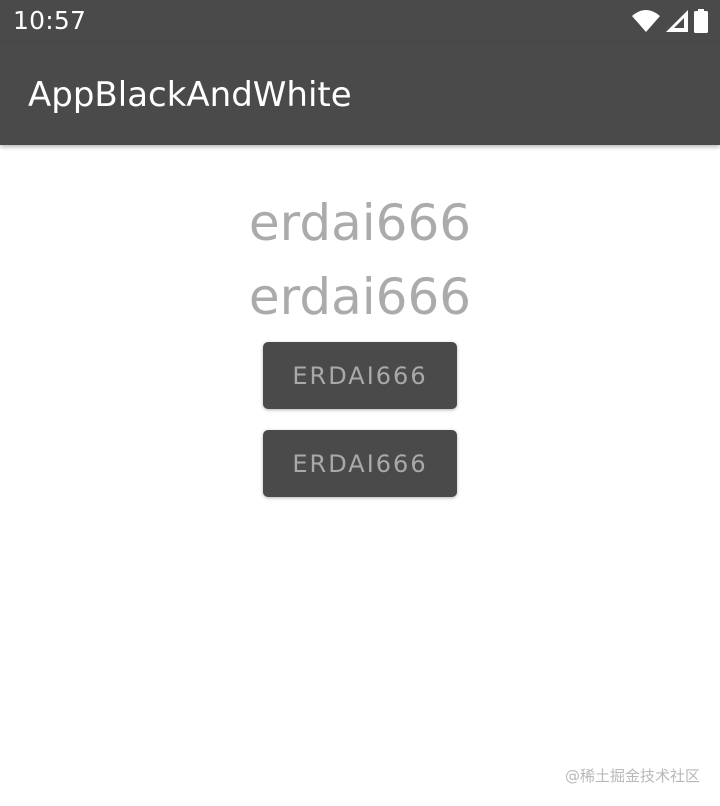 Image resolution: width=720 pixels, height=806 pixels. Describe the element at coordinates (360, 463) in the screenshot. I see `erdai-button-2: ERDAI666` at that location.